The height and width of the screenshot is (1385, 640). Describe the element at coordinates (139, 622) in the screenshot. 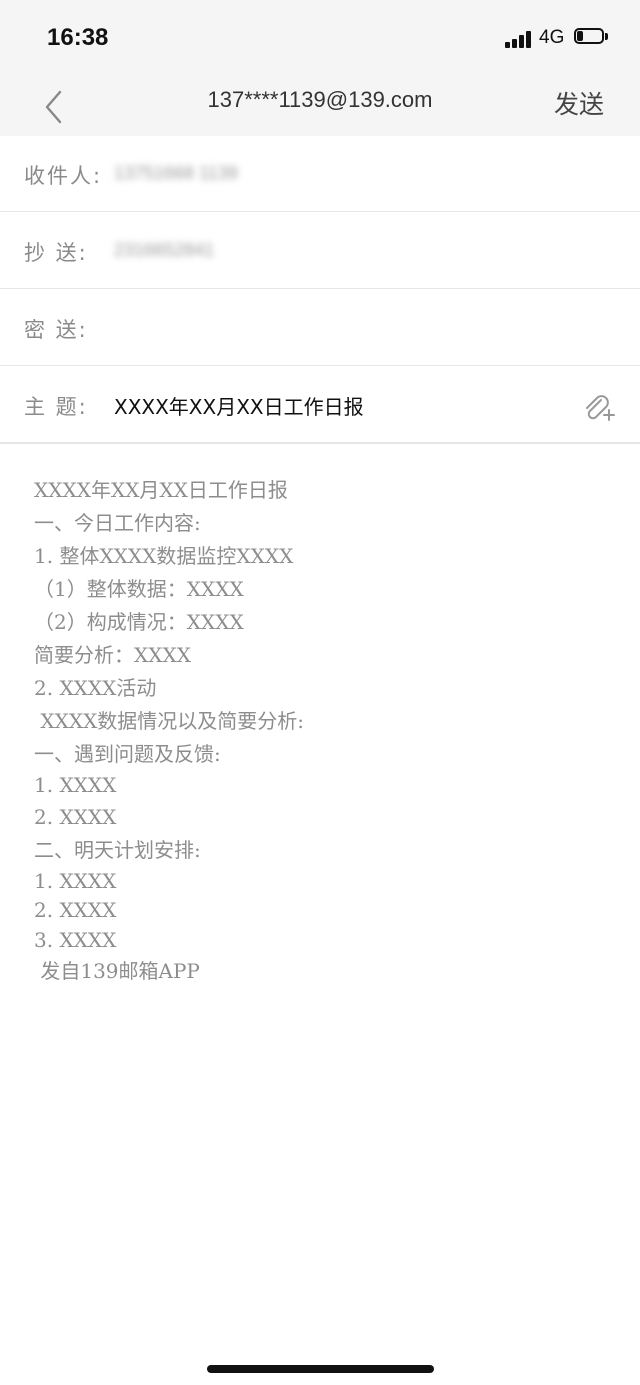

I see `body-line: （2）构成情况：XXXX` at that location.